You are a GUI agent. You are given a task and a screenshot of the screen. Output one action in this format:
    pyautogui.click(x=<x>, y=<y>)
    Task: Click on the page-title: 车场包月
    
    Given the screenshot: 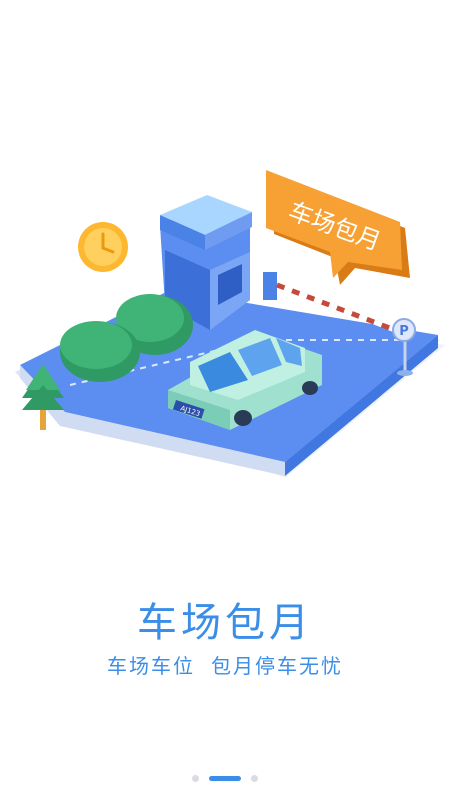 What is the action you would take?
    pyautogui.click(x=225, y=623)
    